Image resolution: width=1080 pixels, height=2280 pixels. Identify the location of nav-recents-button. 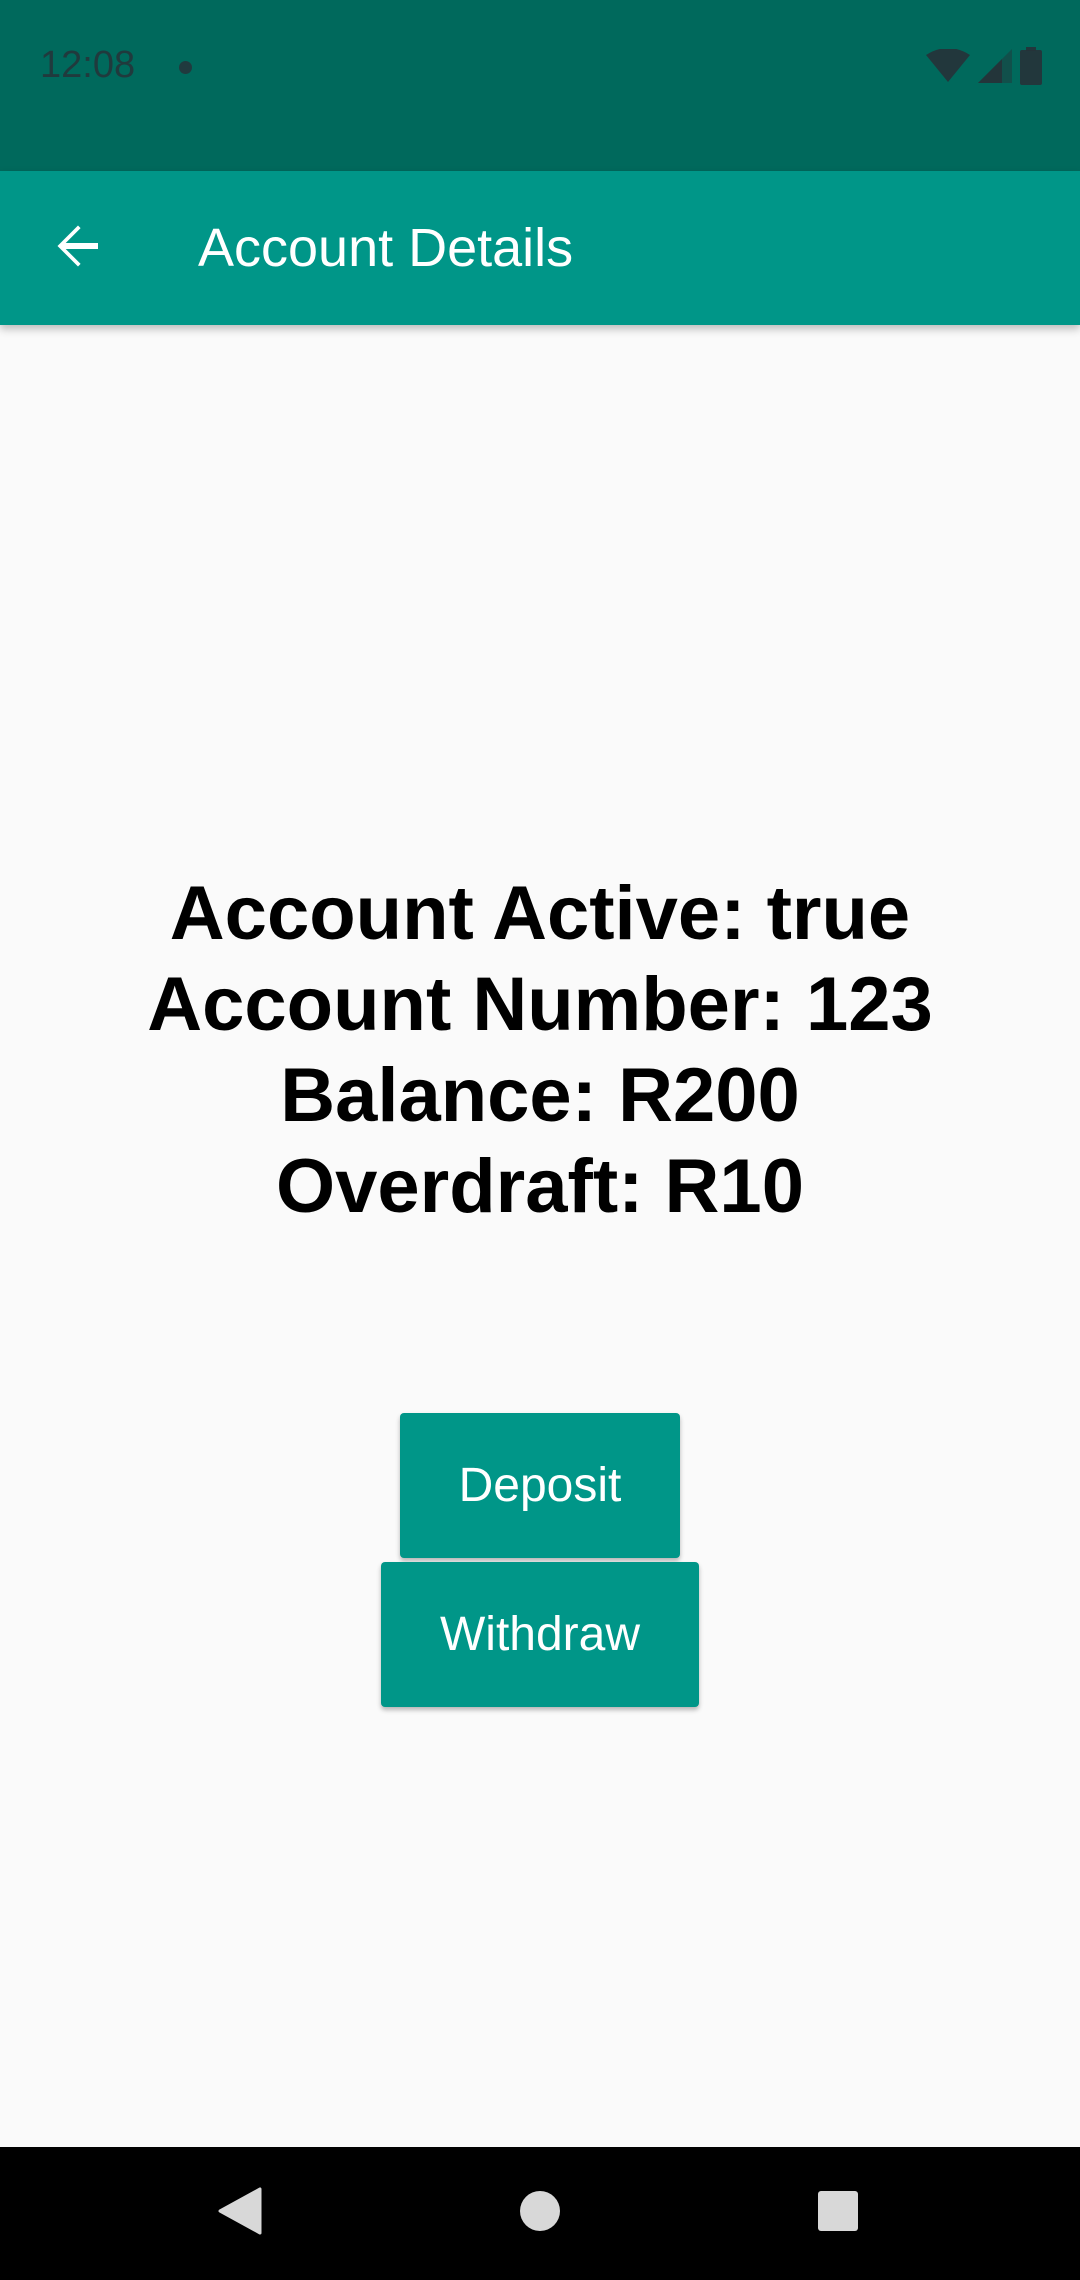
(838, 2213).